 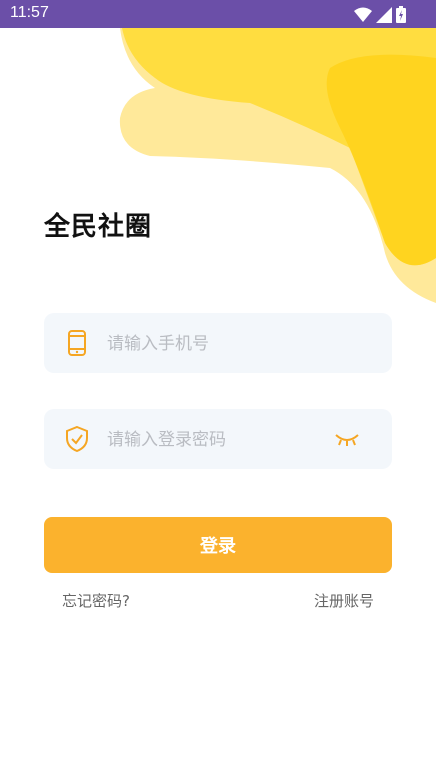 What do you see at coordinates (363, 14) in the screenshot?
I see `wifi-icon` at bounding box center [363, 14].